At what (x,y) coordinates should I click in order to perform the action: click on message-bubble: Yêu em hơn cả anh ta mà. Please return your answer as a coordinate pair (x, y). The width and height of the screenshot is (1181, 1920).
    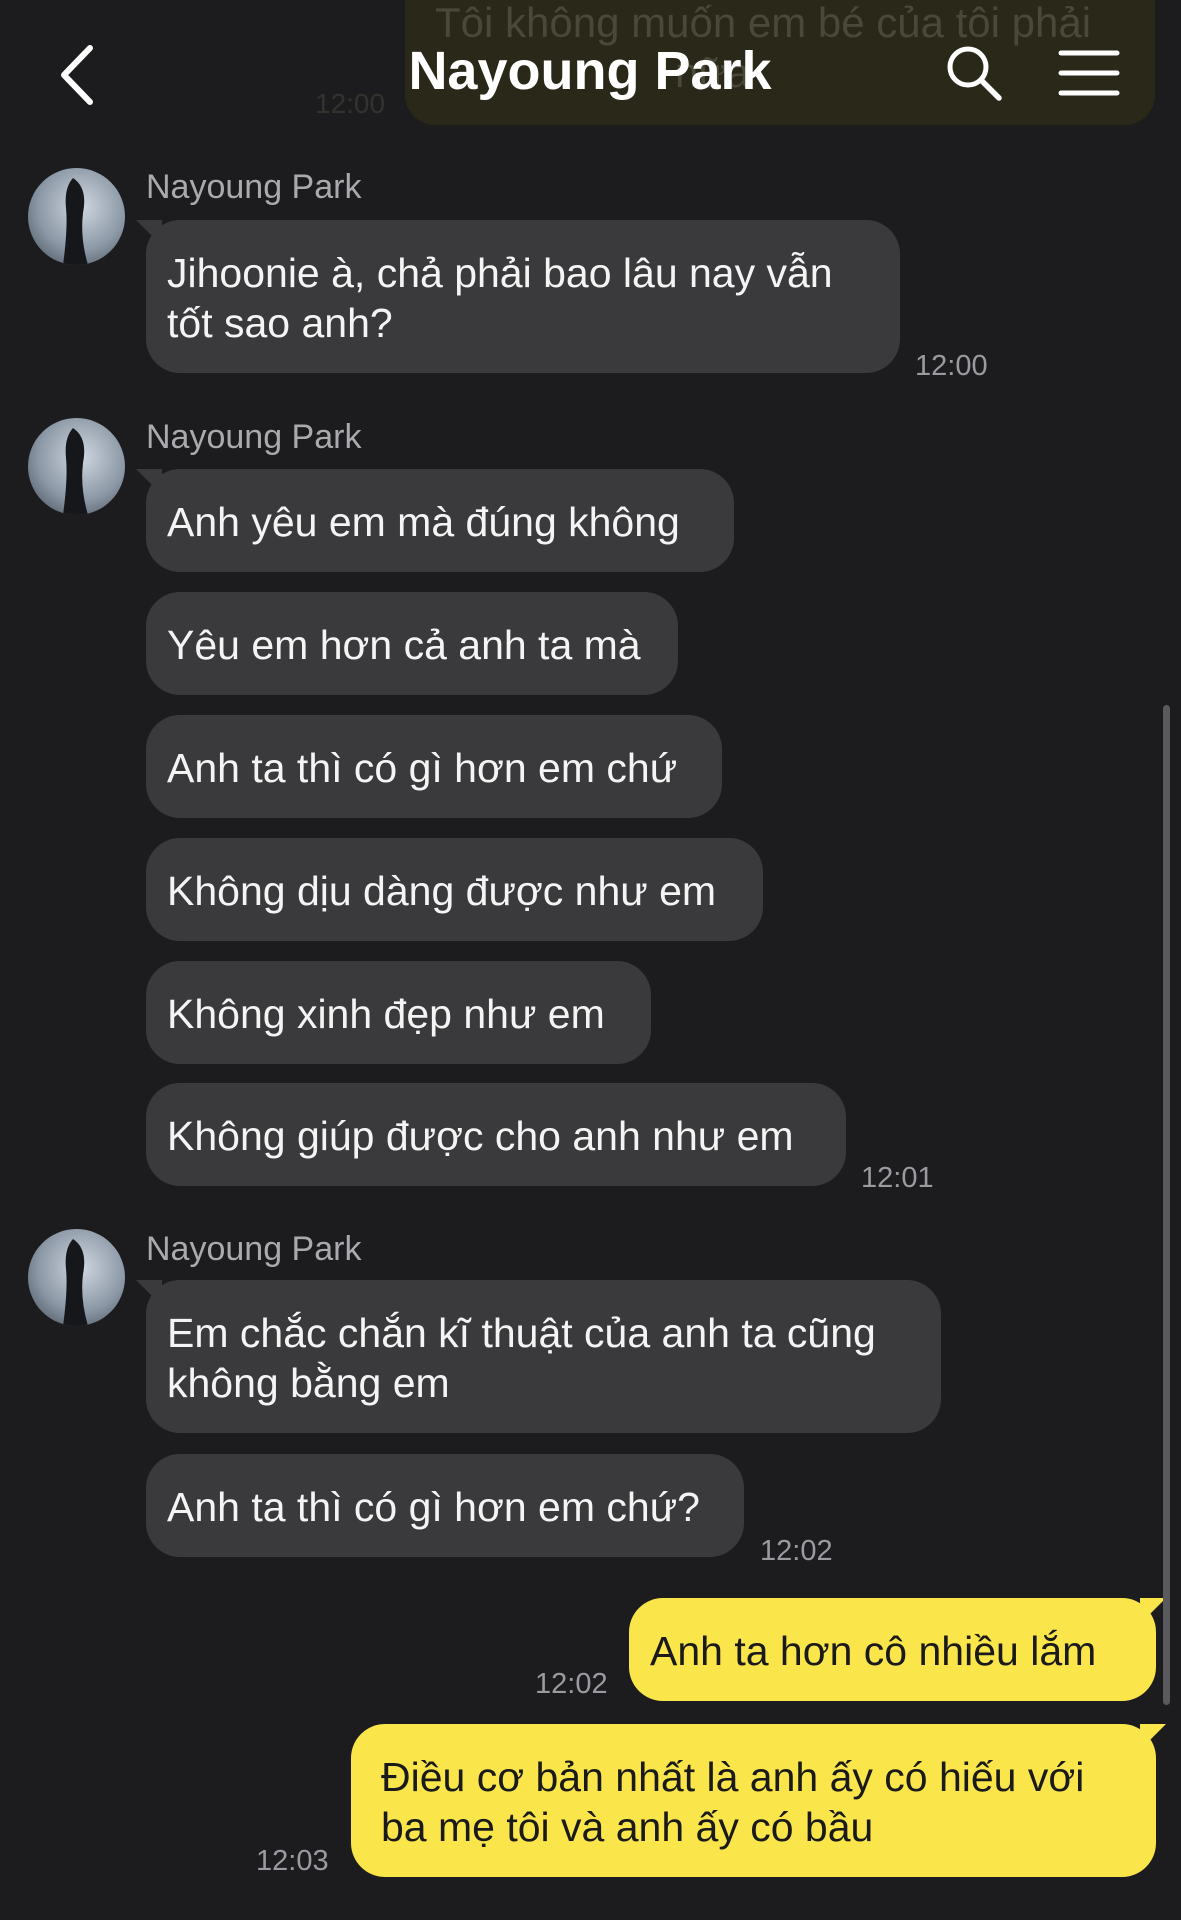
    Looking at the image, I should click on (412, 643).